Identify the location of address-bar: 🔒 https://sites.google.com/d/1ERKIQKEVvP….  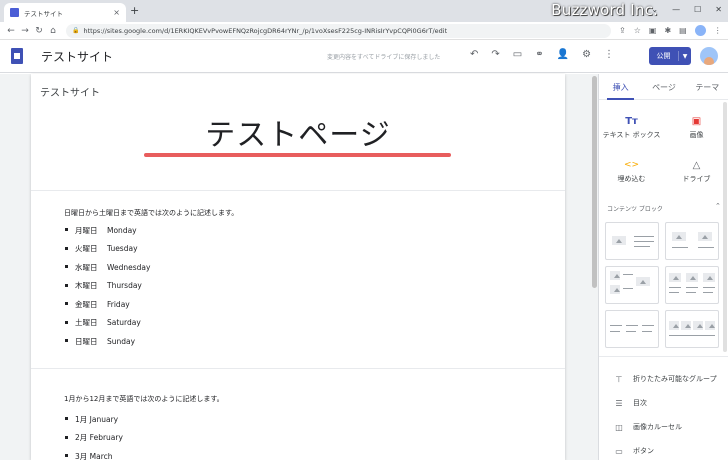
(338, 30).